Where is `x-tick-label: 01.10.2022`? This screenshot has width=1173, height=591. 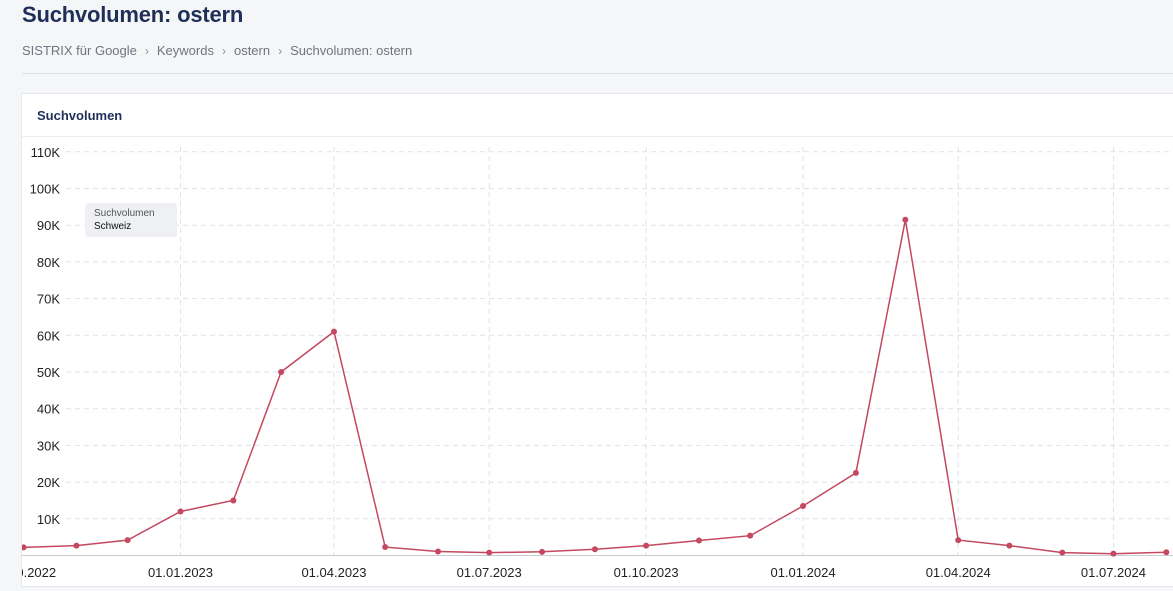 x-tick-label: 01.10.2022 is located at coordinates (39, 572).